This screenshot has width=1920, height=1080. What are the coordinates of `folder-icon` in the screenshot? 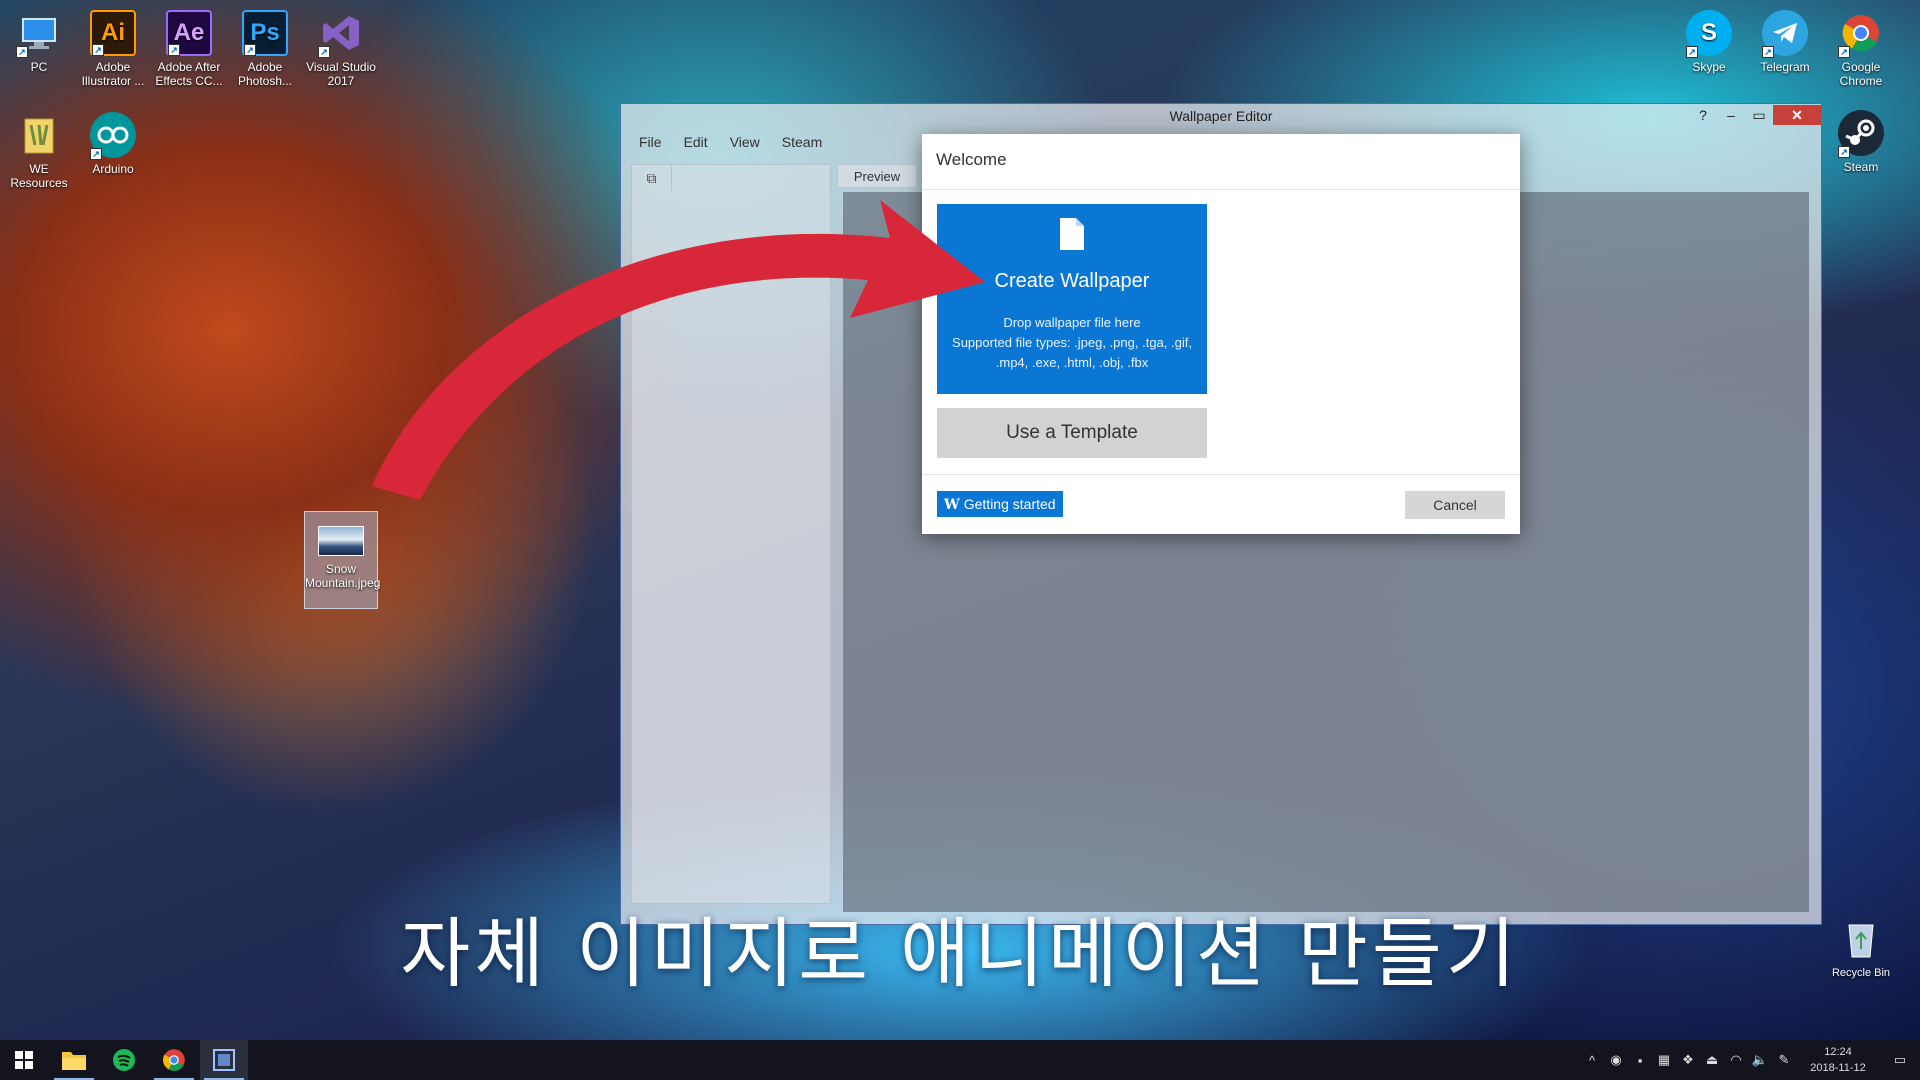 It's located at (39, 135).